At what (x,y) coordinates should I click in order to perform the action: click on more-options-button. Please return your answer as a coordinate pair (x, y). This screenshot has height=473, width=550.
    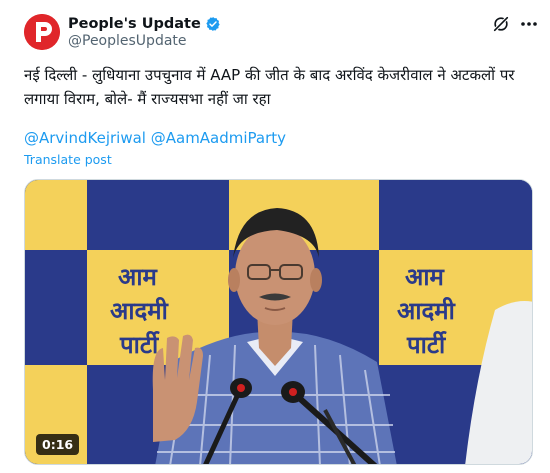
    Looking at the image, I should click on (529, 24).